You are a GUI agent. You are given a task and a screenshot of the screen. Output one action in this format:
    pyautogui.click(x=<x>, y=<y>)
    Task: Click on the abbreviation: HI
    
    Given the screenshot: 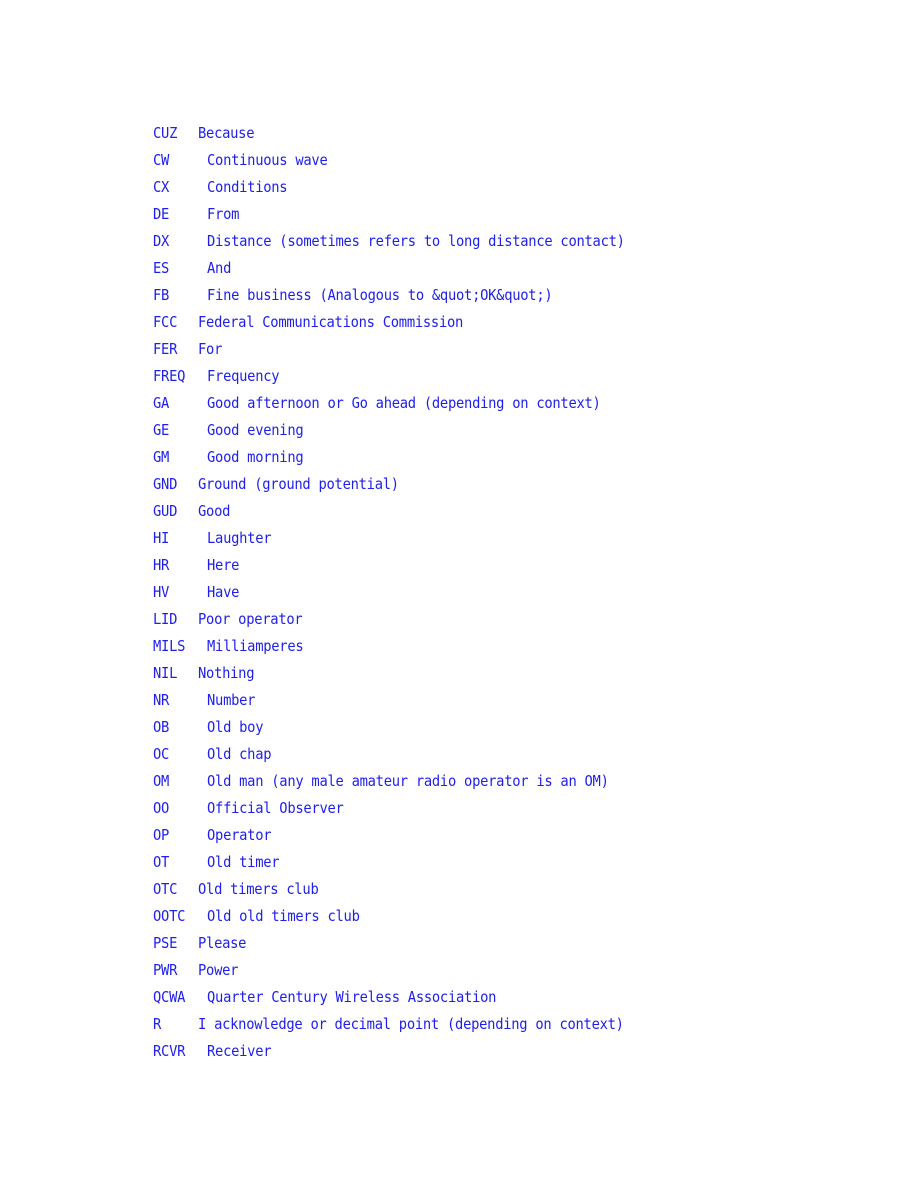 What is the action you would take?
    pyautogui.click(x=161, y=538)
    